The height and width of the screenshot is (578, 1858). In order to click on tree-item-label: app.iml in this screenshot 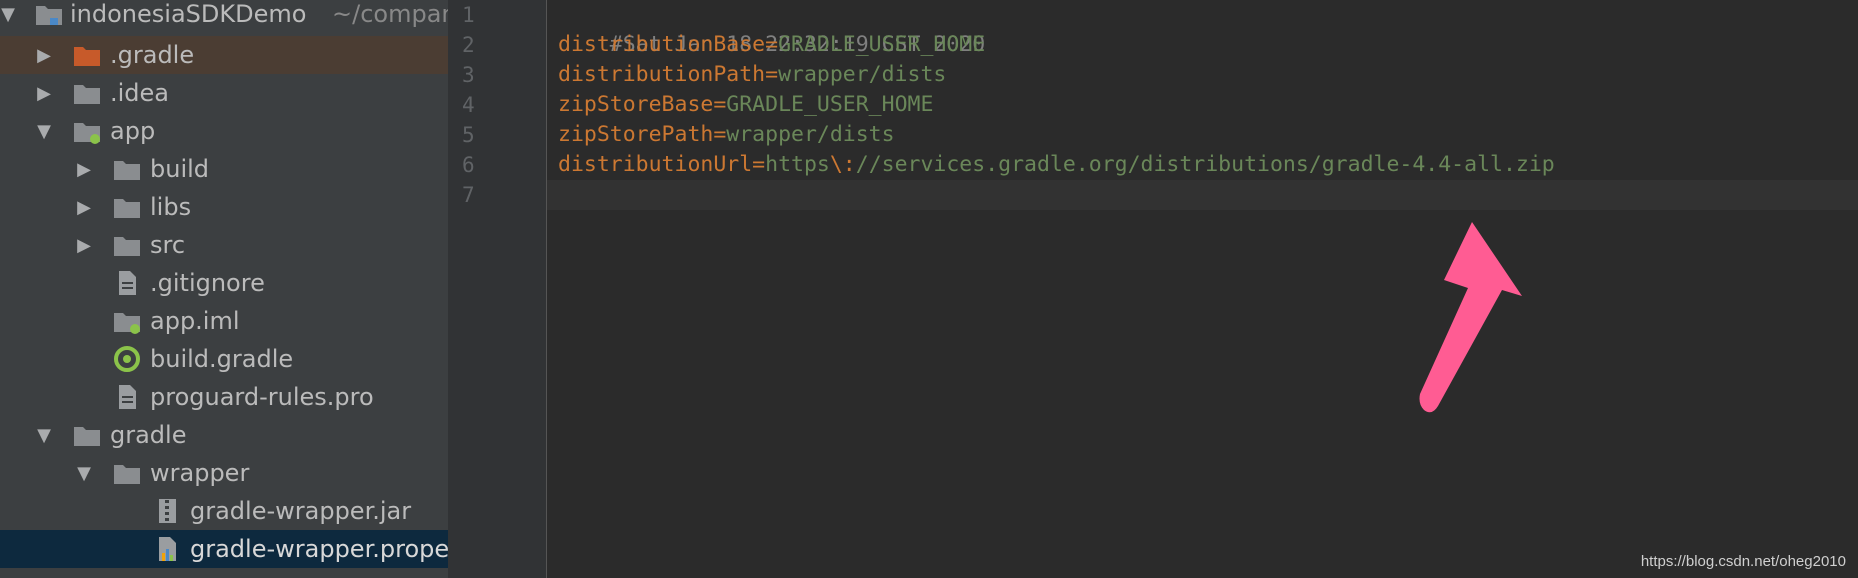, I will do `click(195, 321)`.